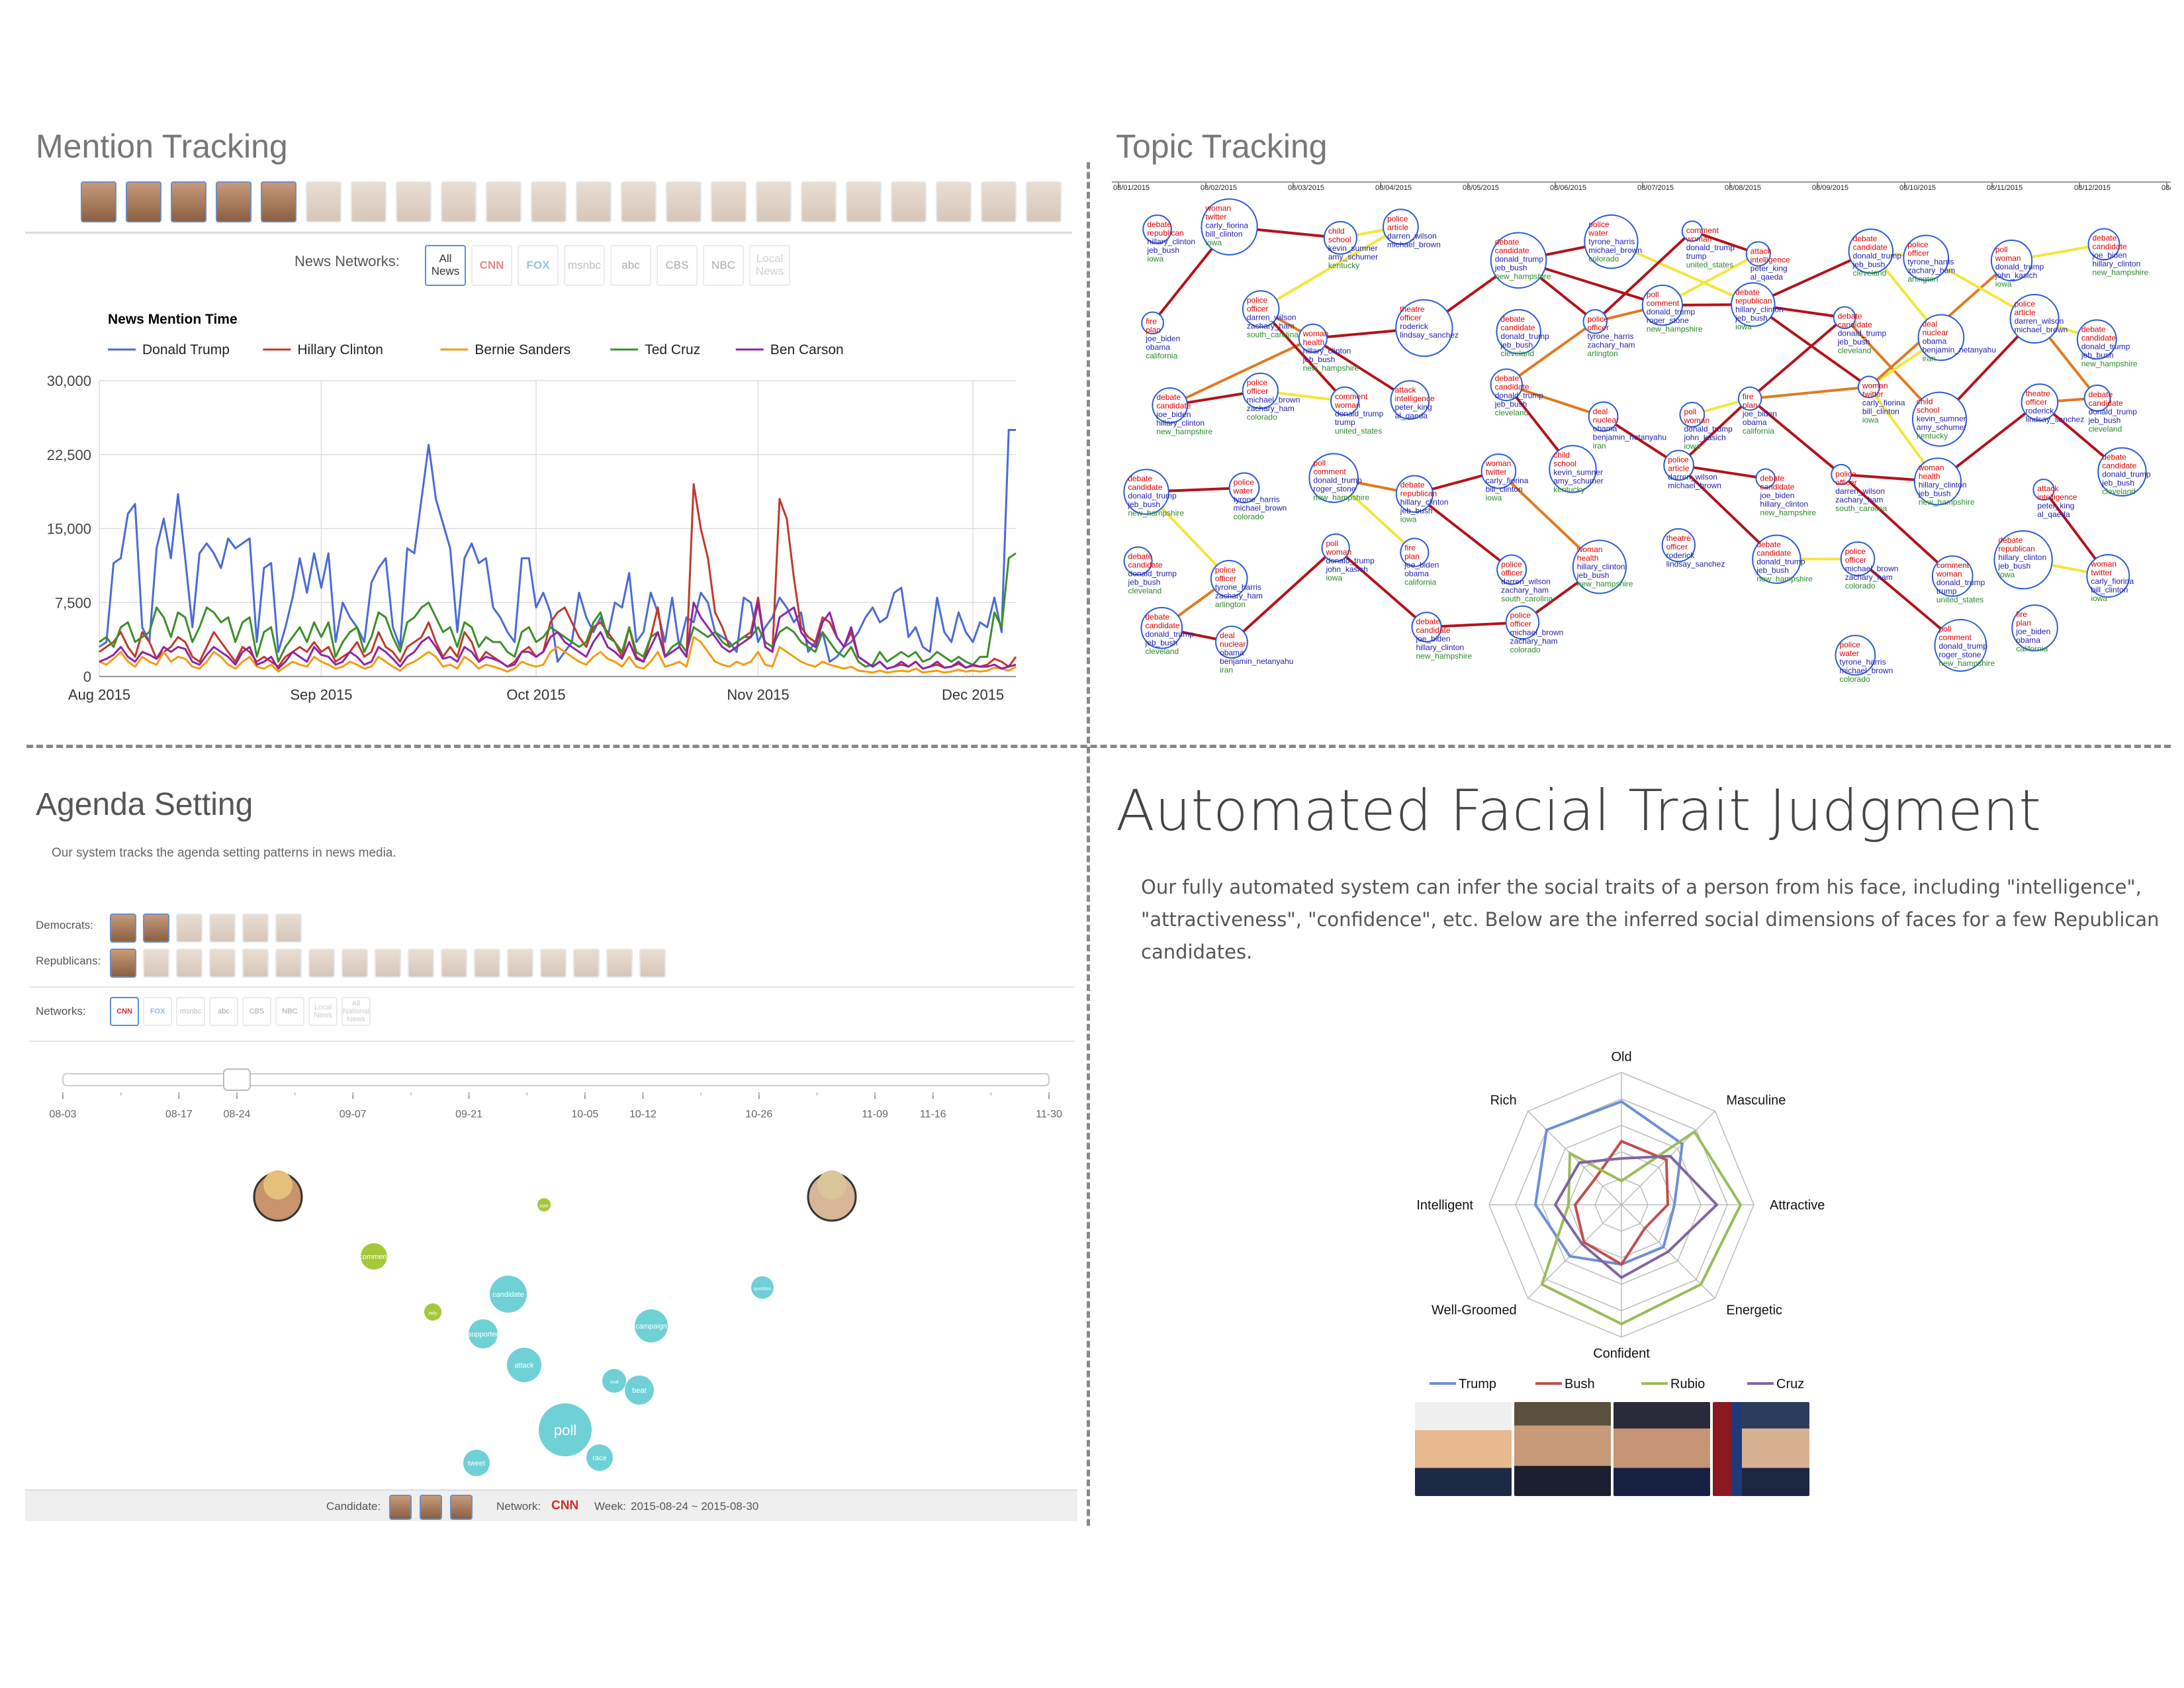 This screenshot has width=2184, height=1688. I want to click on network-button-all-news: All News, so click(445, 265).